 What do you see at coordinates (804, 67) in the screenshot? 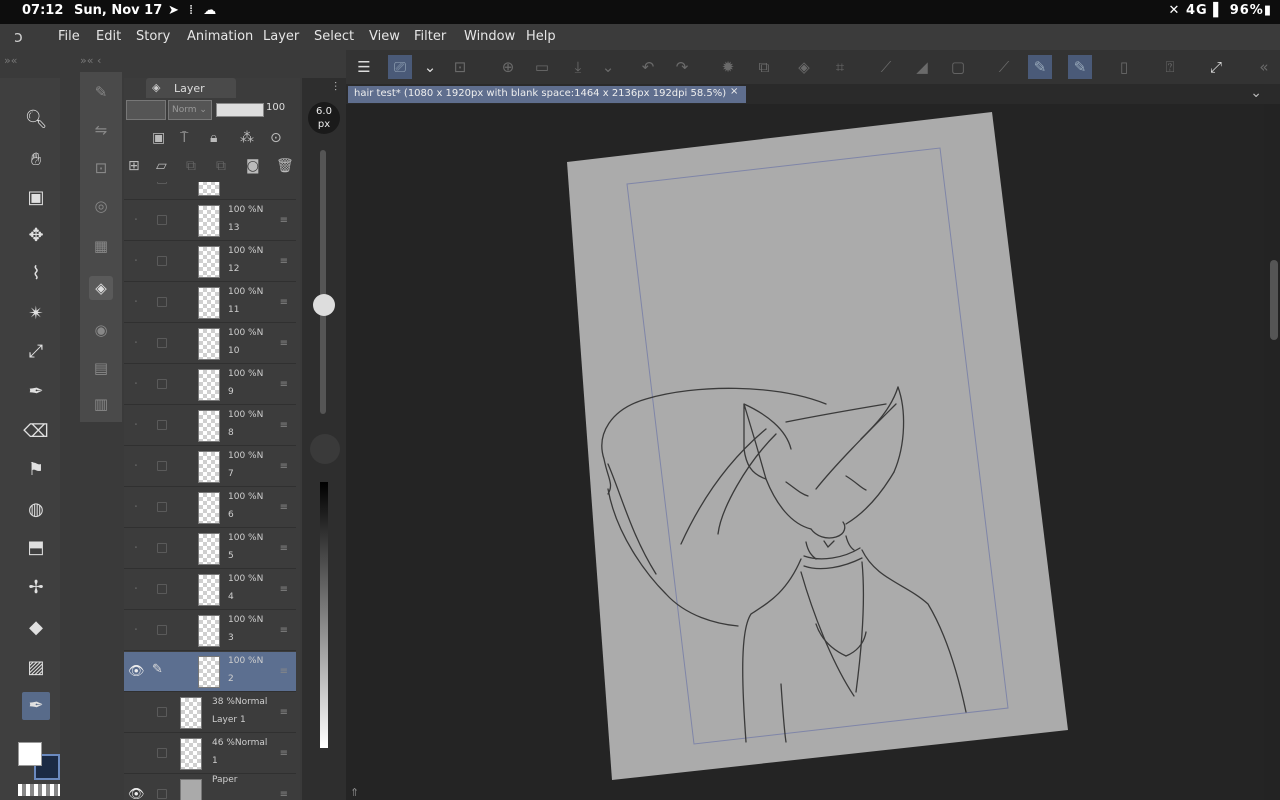
I see `fill-bucket-icon: ◈` at bounding box center [804, 67].